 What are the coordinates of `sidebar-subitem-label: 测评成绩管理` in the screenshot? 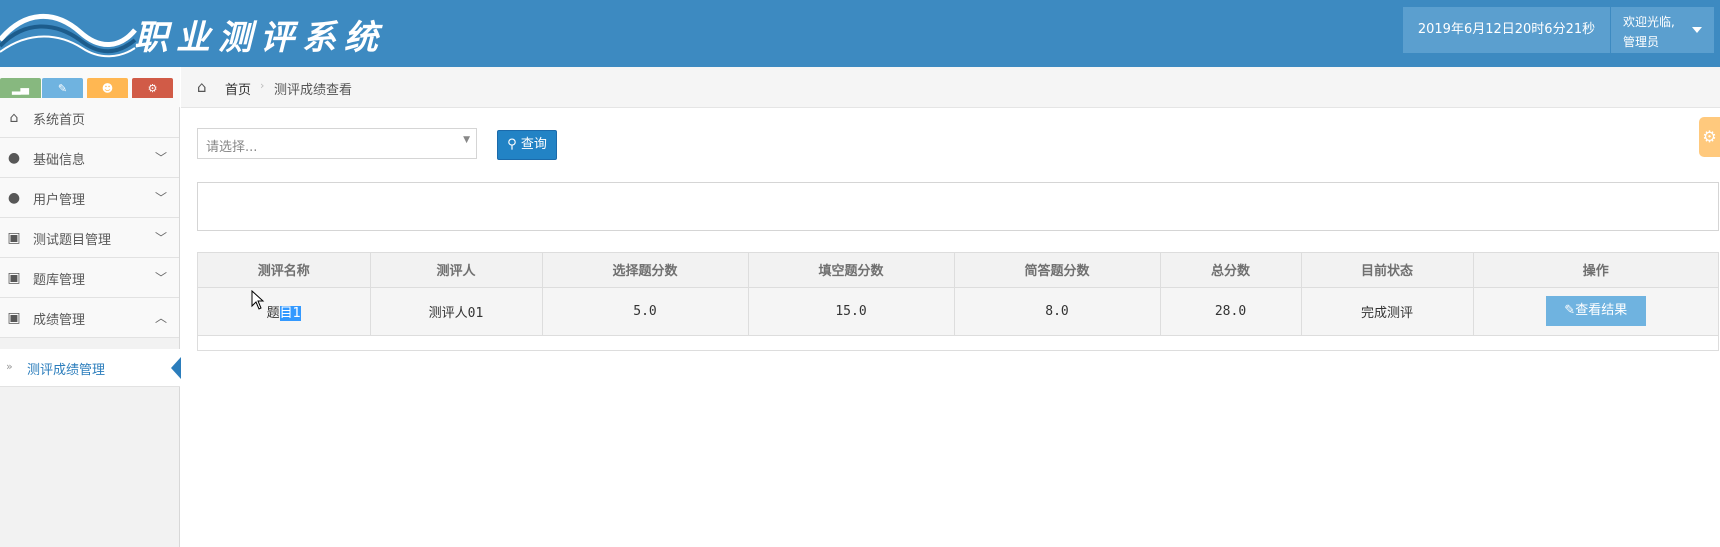 It's located at (66, 370).